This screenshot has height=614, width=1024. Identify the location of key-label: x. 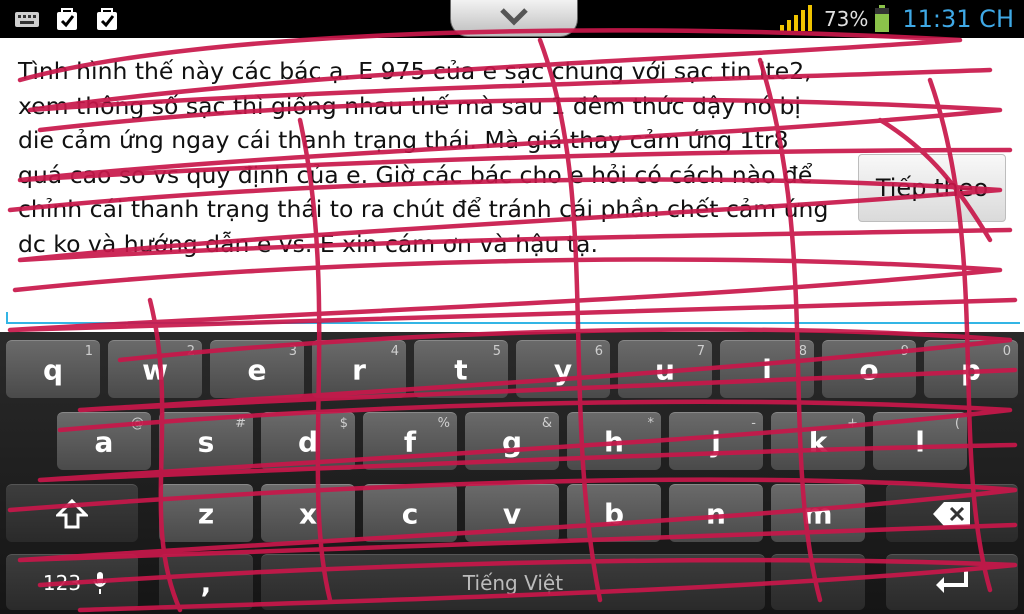
(308, 513).